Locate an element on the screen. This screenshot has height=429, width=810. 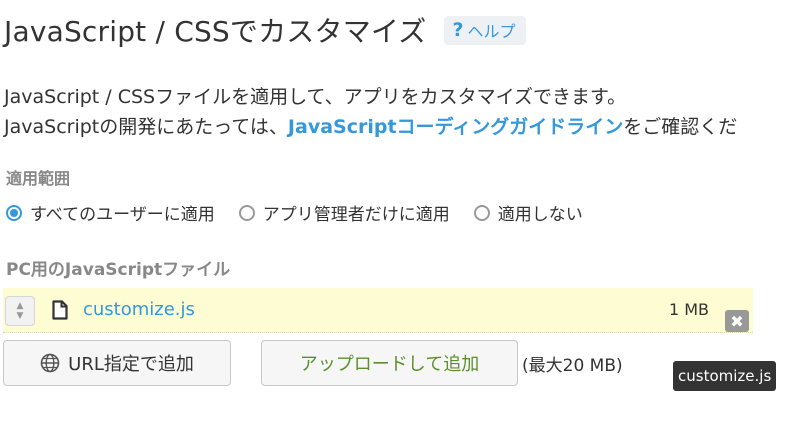
globe-icon is located at coordinates (50, 363).